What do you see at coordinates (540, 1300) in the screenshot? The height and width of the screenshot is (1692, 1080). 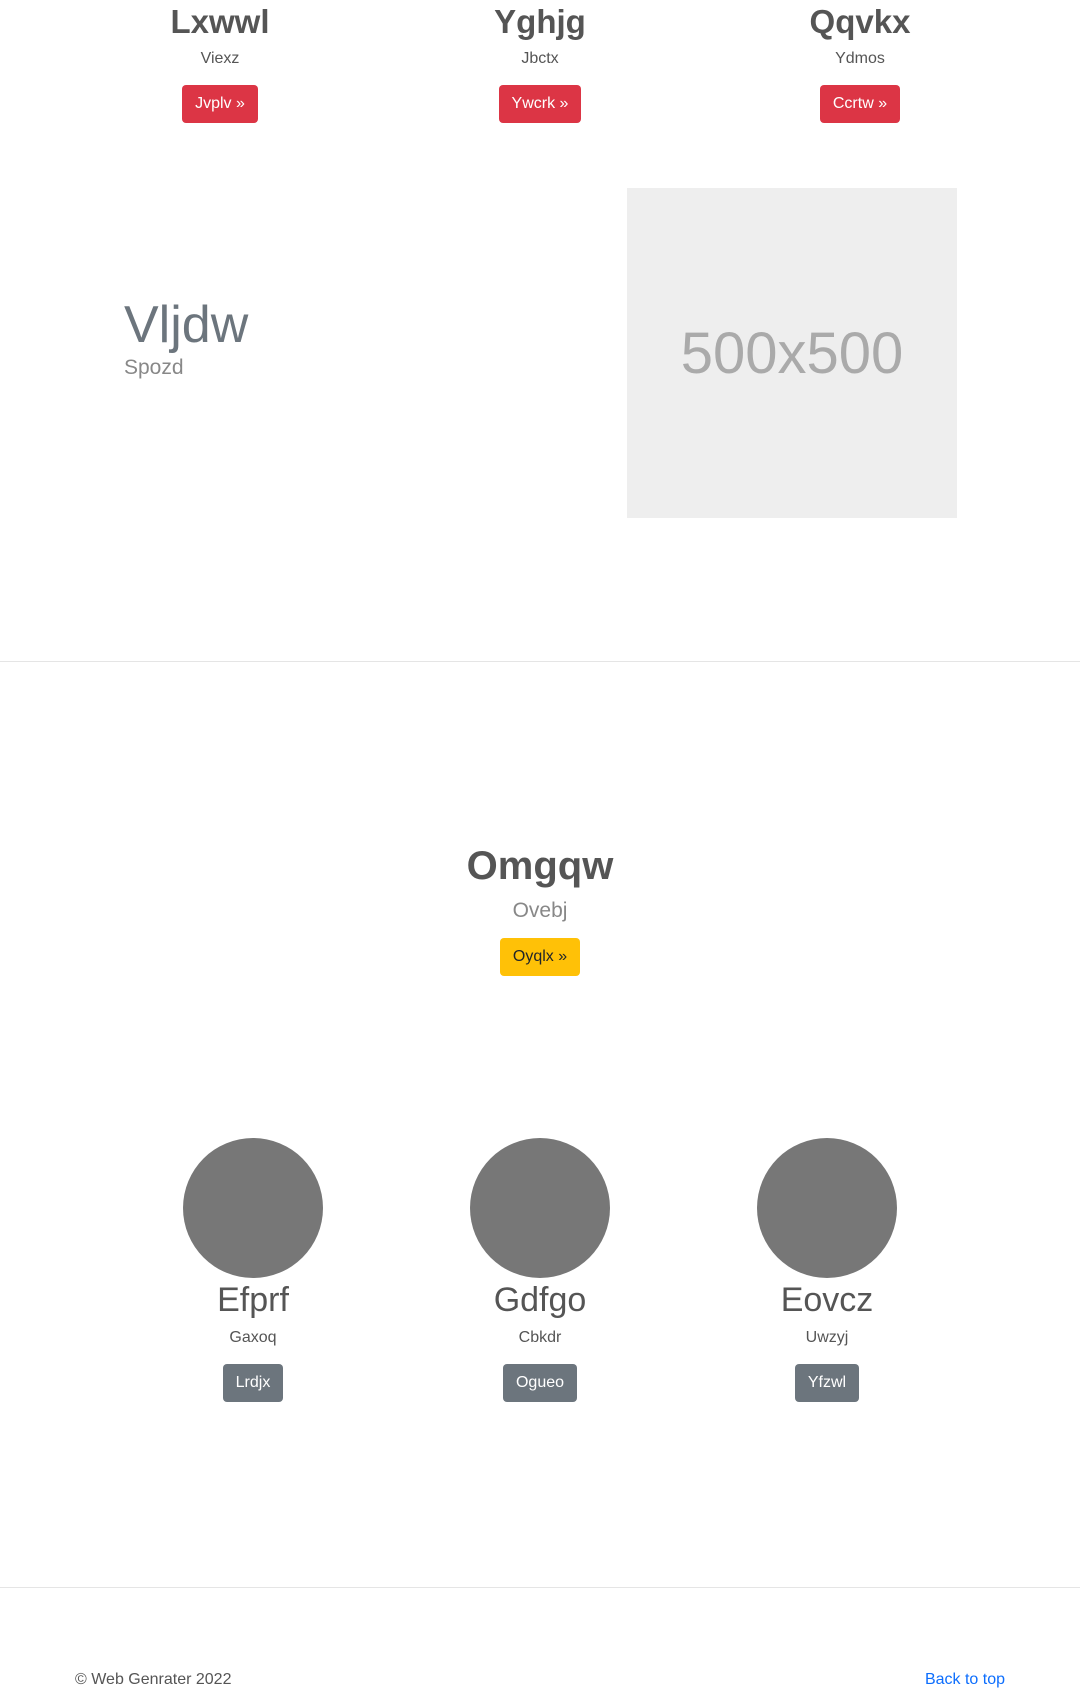 I see `profile-name: Gdfgo` at bounding box center [540, 1300].